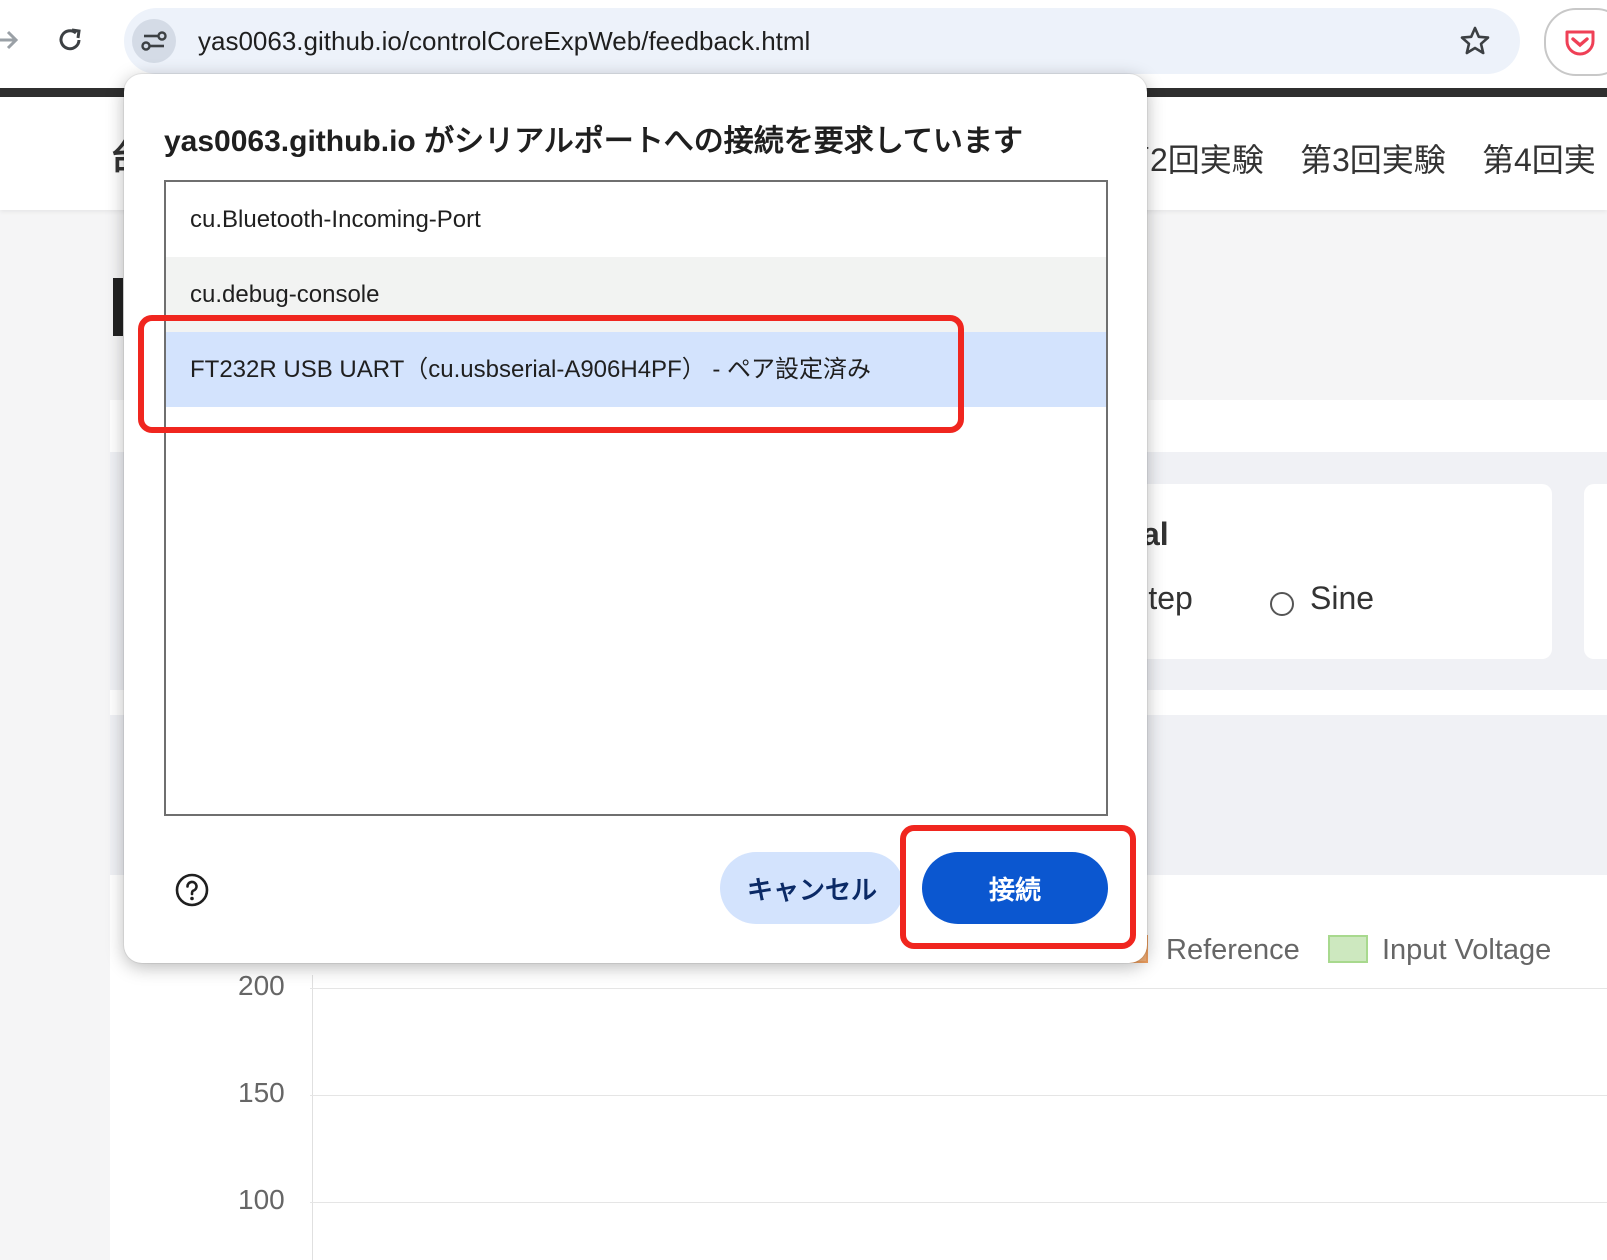 Image resolution: width=1607 pixels, height=1260 pixels. Describe the element at coordinates (1595, 571) in the screenshot. I see `next-card` at that location.